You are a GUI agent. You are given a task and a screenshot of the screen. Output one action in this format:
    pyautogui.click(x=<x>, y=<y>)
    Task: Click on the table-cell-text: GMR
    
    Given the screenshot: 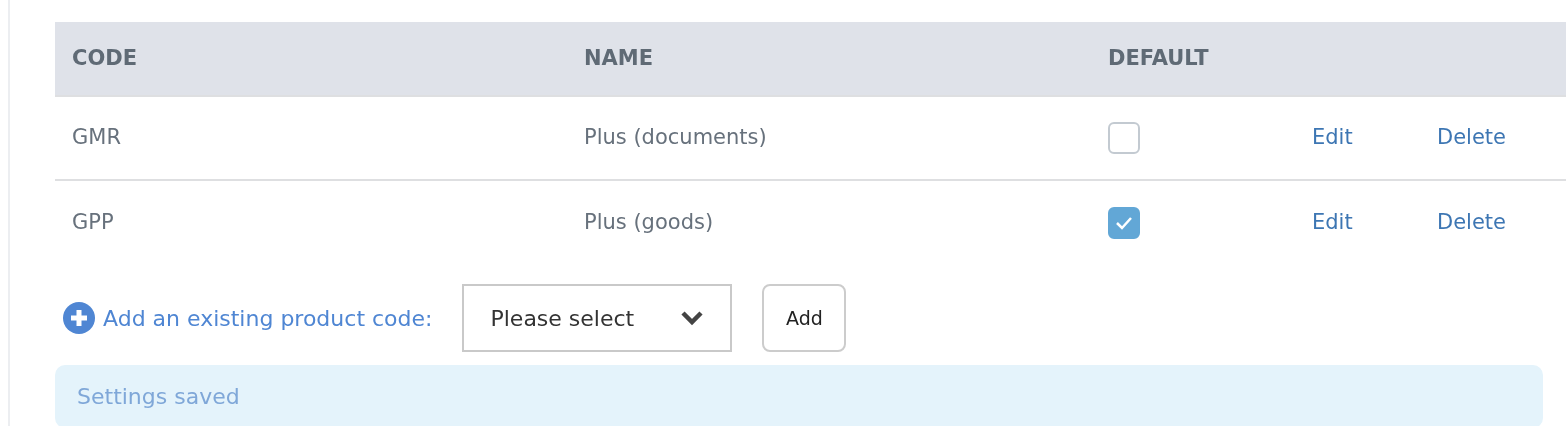 What is the action you would take?
    pyautogui.click(x=97, y=138)
    